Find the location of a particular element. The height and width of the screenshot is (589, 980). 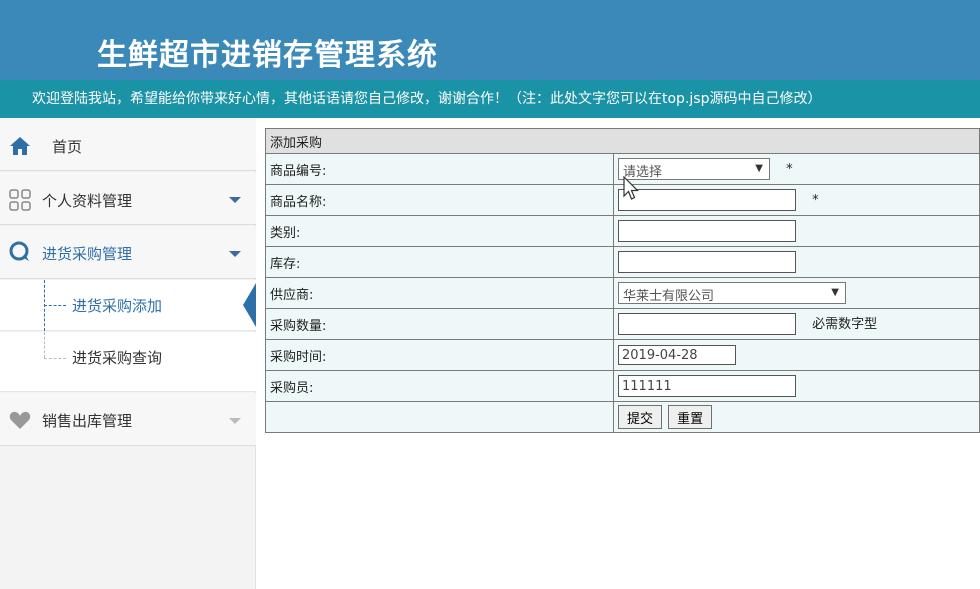

sidebar-subitem-purchase-add: 进货采购添加 is located at coordinates (128, 305).